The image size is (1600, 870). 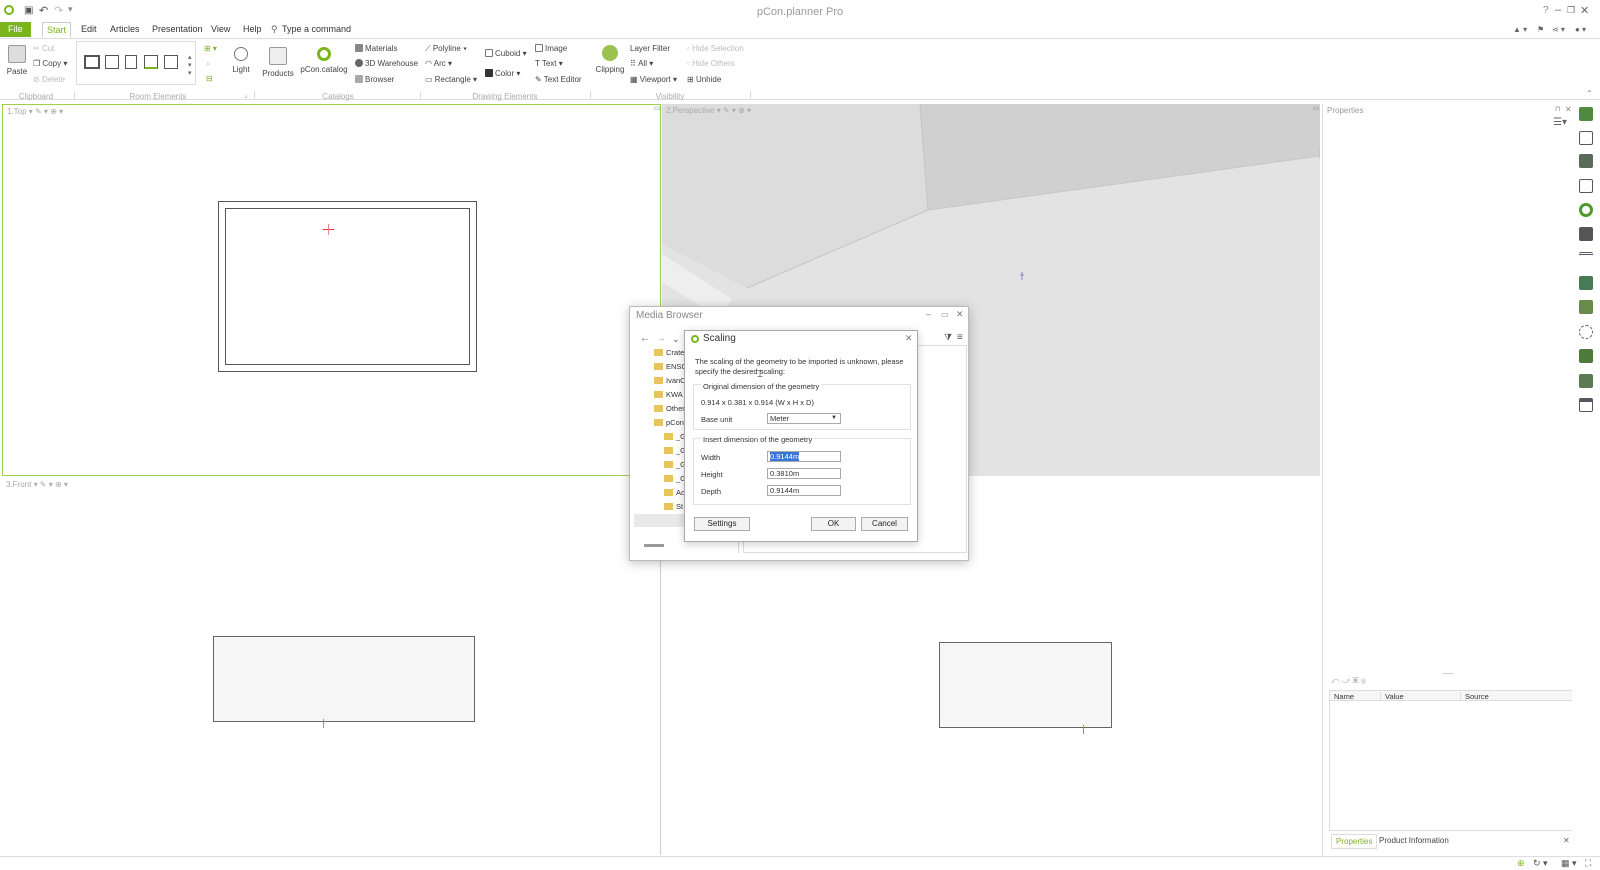 What do you see at coordinates (1584, 10) in the screenshot?
I see `close-icon: ✕` at bounding box center [1584, 10].